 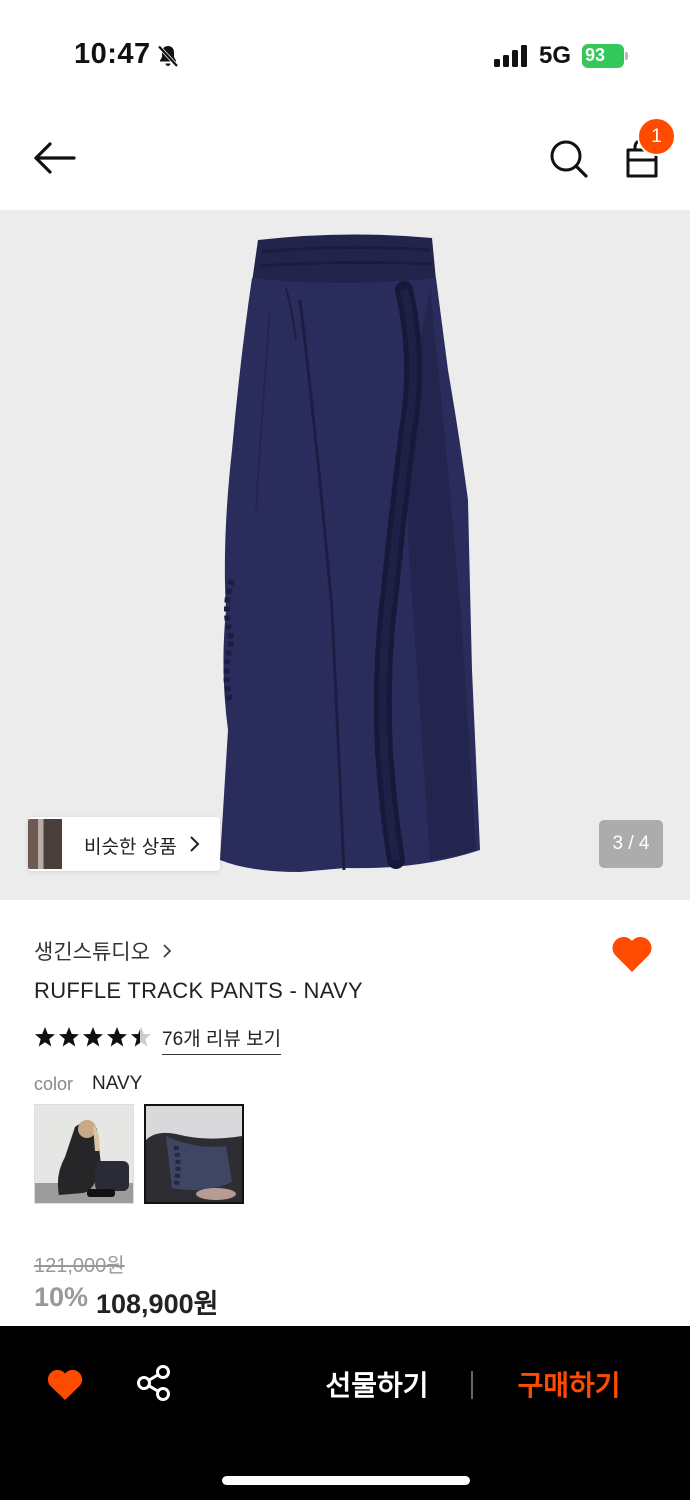 I want to click on color-option-thumbnail-selected, so click(x=194, y=1154).